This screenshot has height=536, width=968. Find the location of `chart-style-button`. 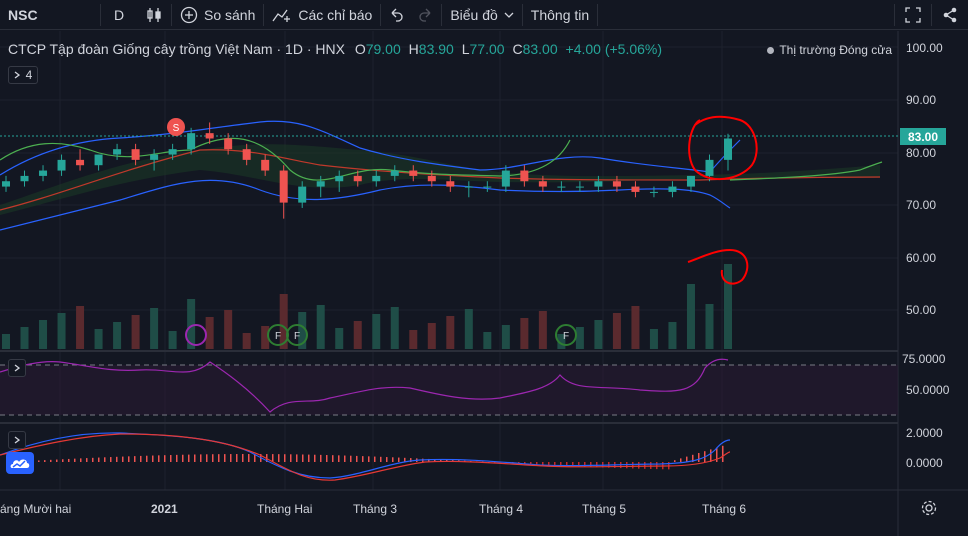

chart-style-button is located at coordinates (154, 15).